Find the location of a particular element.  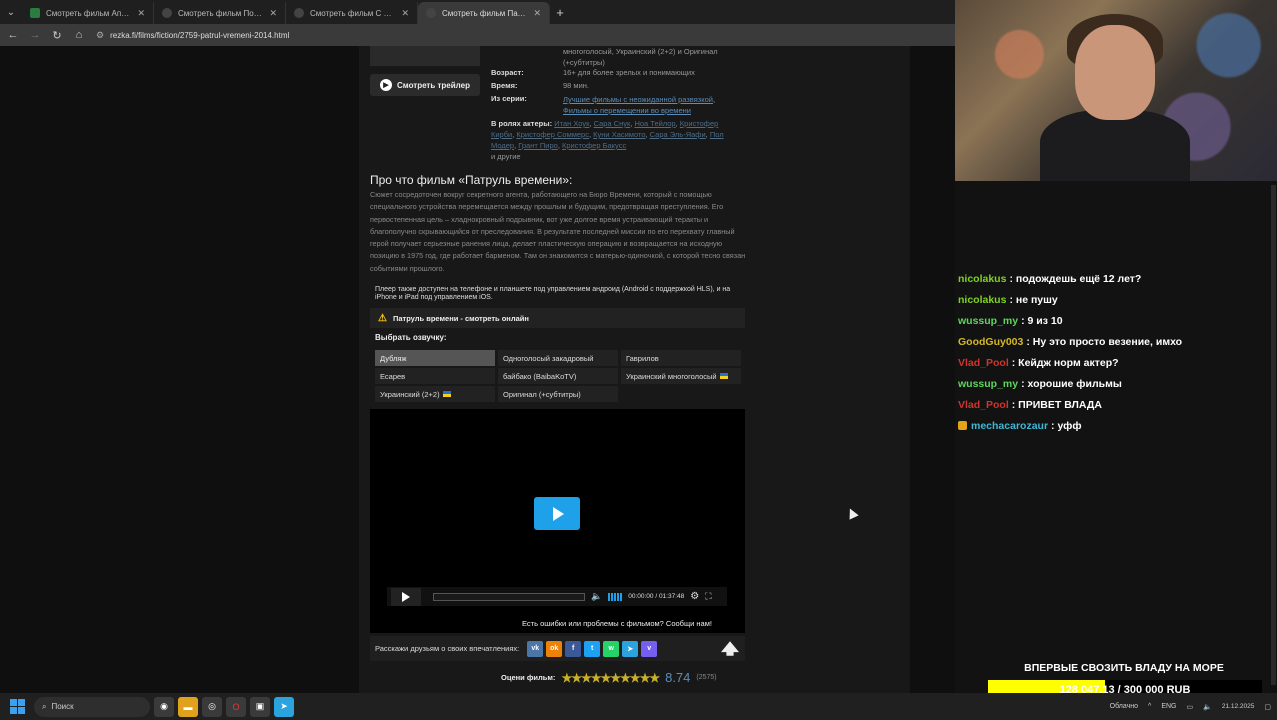

new-tab-button: + is located at coordinates (560, 12).